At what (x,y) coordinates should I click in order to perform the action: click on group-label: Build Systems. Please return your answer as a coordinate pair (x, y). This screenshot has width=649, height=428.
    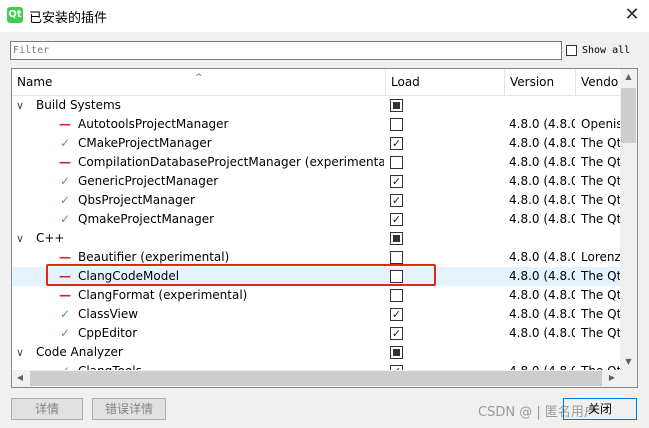
    Looking at the image, I should click on (78, 105).